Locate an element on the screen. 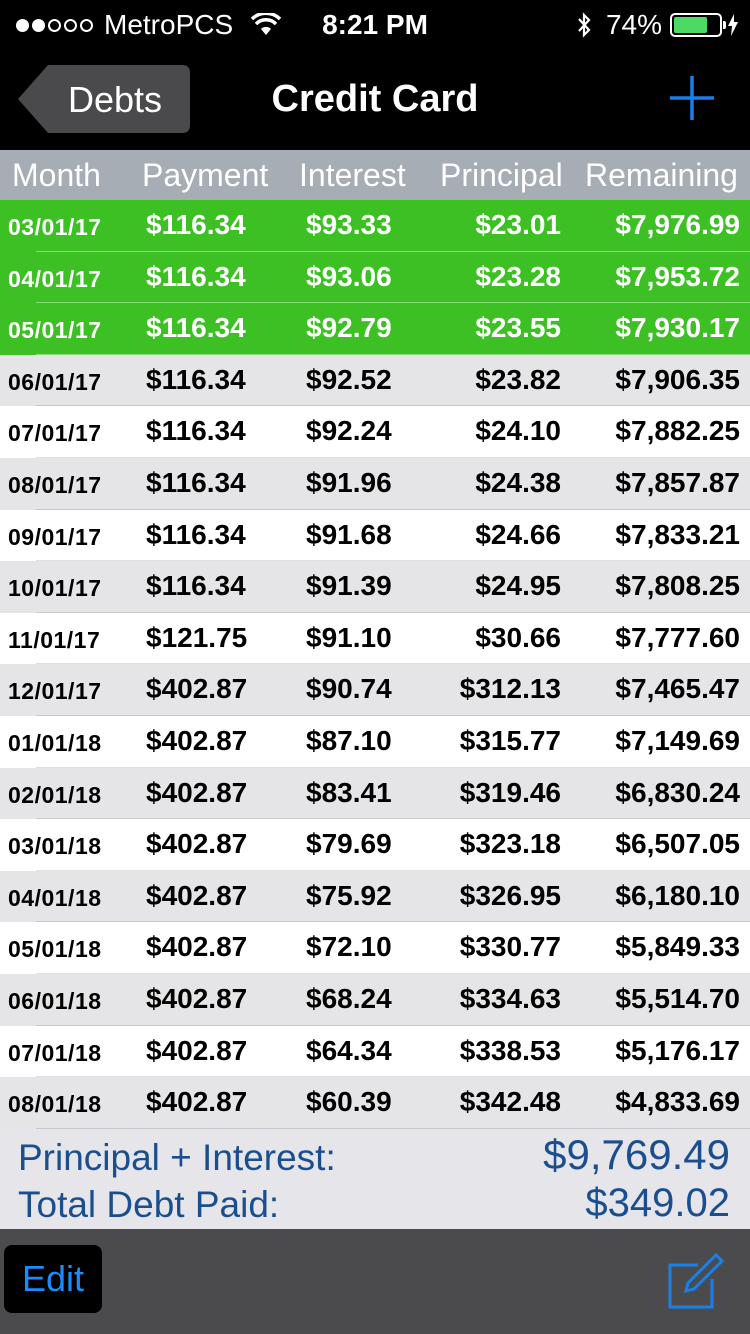 The height and width of the screenshot is (1334, 750). cell-interest: $60.39 is located at coordinates (349, 1102).